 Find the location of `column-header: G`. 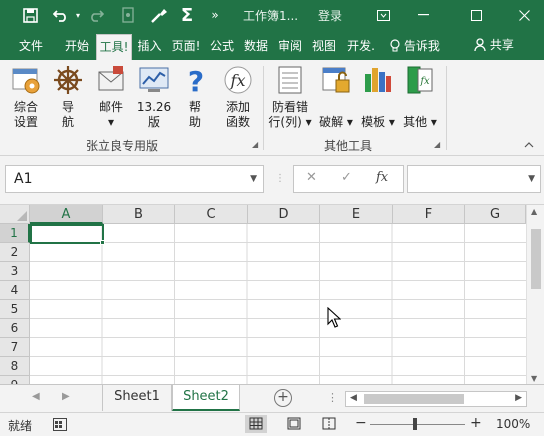

column-header: G is located at coordinates (495, 214).